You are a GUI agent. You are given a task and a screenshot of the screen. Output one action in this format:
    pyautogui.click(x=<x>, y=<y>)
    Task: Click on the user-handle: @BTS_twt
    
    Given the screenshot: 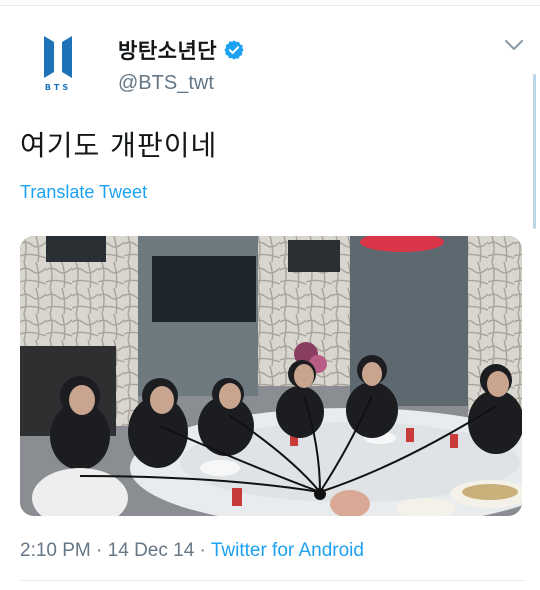 What is the action you would take?
    pyautogui.click(x=166, y=83)
    